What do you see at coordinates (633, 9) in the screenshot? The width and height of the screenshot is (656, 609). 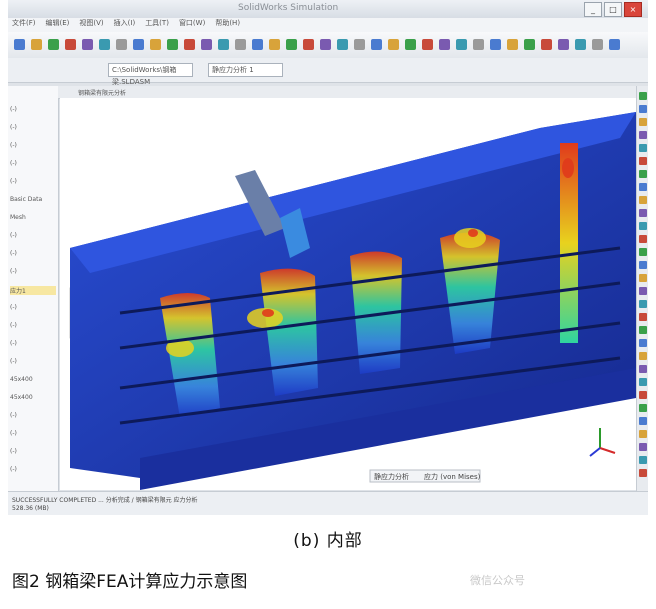 I see `close-button: ×` at bounding box center [633, 9].